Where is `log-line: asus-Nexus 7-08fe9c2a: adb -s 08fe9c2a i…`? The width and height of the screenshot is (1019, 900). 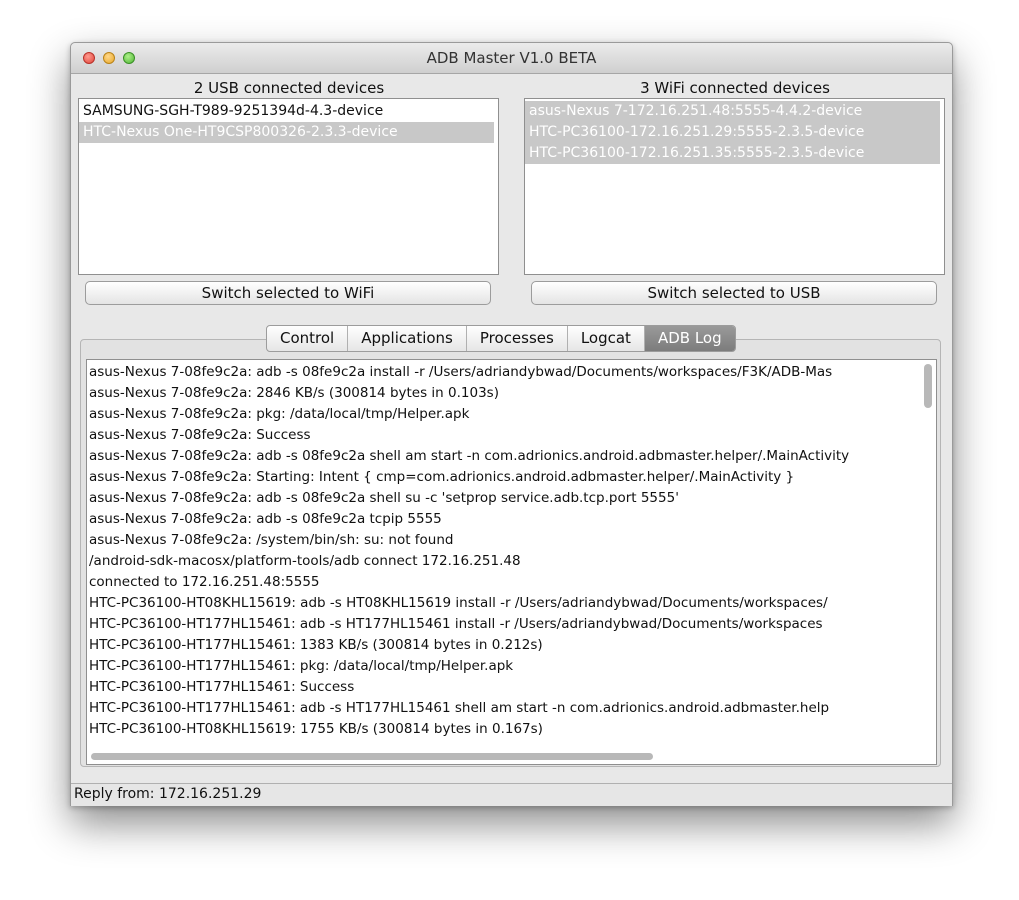
log-line: asus-Nexus 7-08fe9c2a: adb -s 08fe9c2a i… is located at coordinates (461, 372).